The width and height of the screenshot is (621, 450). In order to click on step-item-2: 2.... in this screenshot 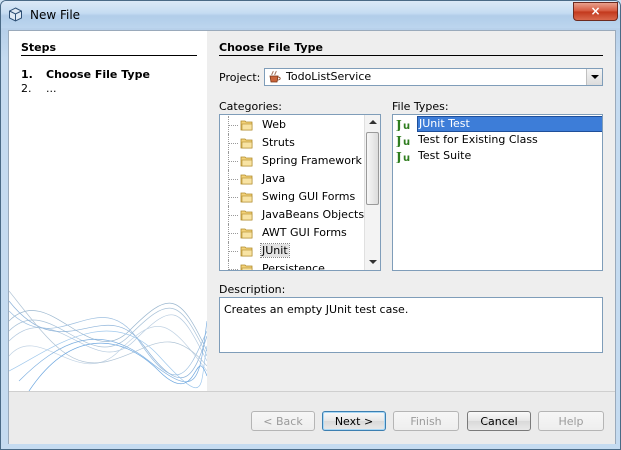, I will do `click(39, 88)`.